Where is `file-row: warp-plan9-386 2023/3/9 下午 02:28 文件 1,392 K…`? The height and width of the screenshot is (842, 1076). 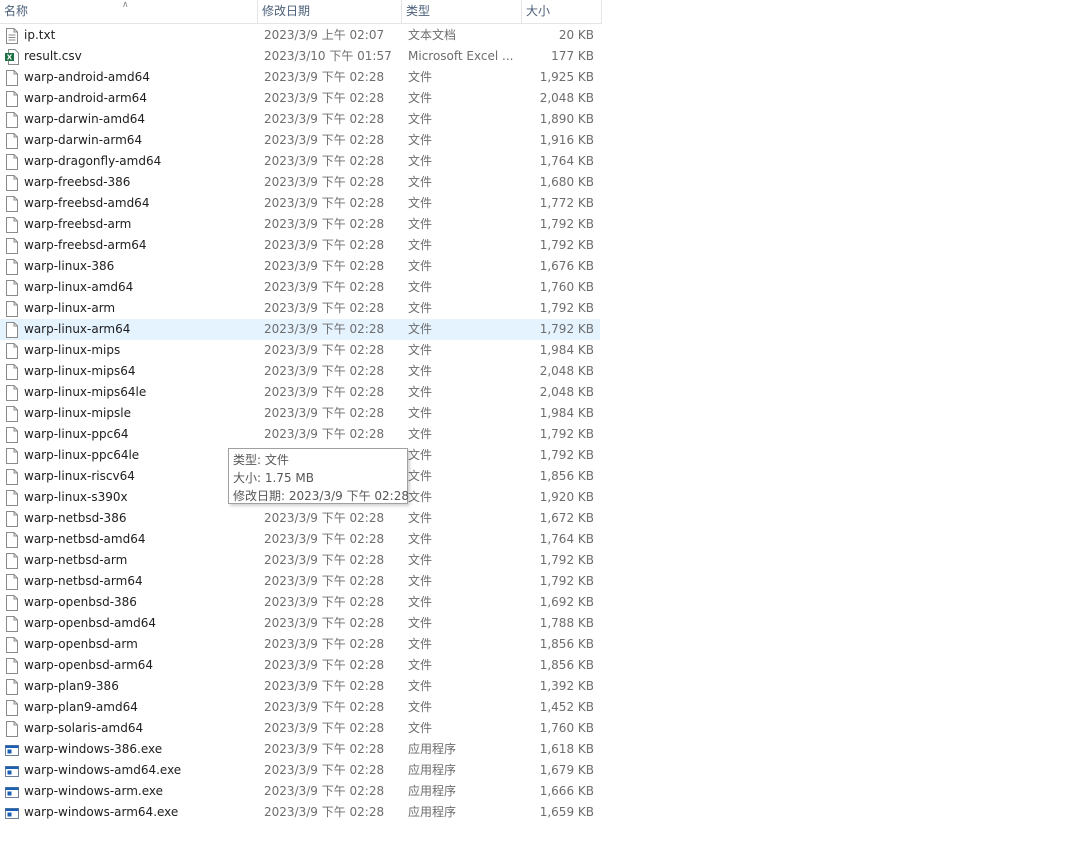 file-row: warp-plan9-386 2023/3/9 下午 02:28 文件 1,392 K… is located at coordinates (300, 686).